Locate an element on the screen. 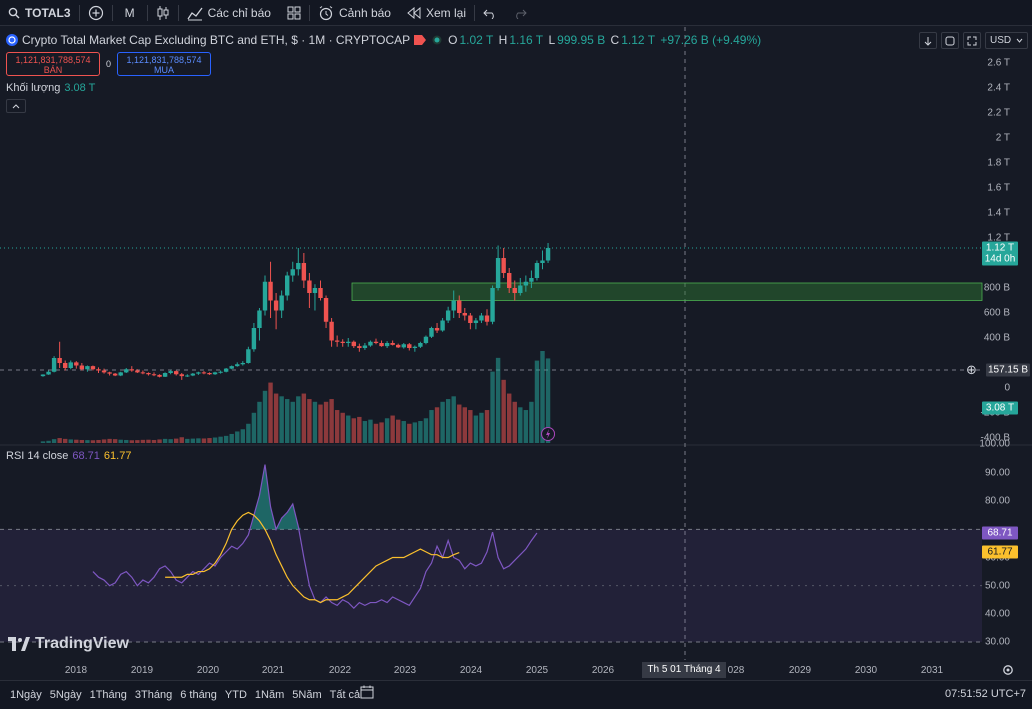 The image size is (1032, 709). open-value: 1.02 T is located at coordinates (476, 40).